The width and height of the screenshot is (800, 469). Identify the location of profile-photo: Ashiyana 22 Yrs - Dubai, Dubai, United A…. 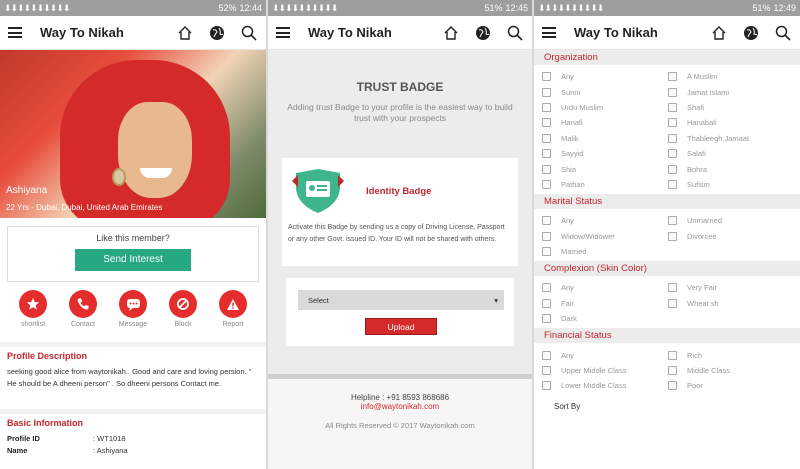
(133, 134).